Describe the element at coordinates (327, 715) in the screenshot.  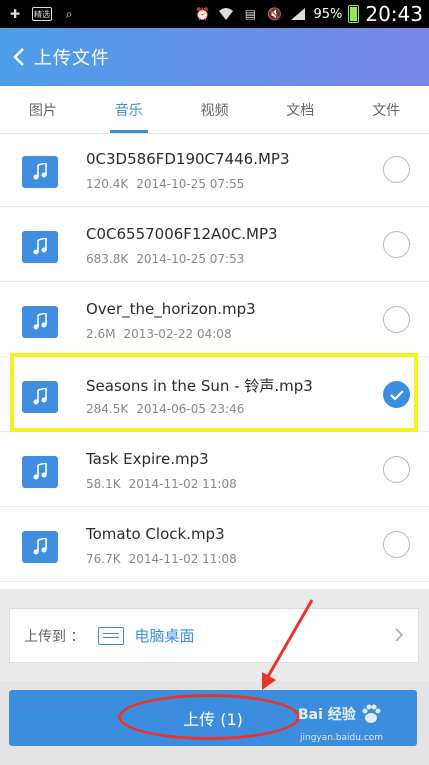
I see `watermark-brand: Bai 经验` at that location.